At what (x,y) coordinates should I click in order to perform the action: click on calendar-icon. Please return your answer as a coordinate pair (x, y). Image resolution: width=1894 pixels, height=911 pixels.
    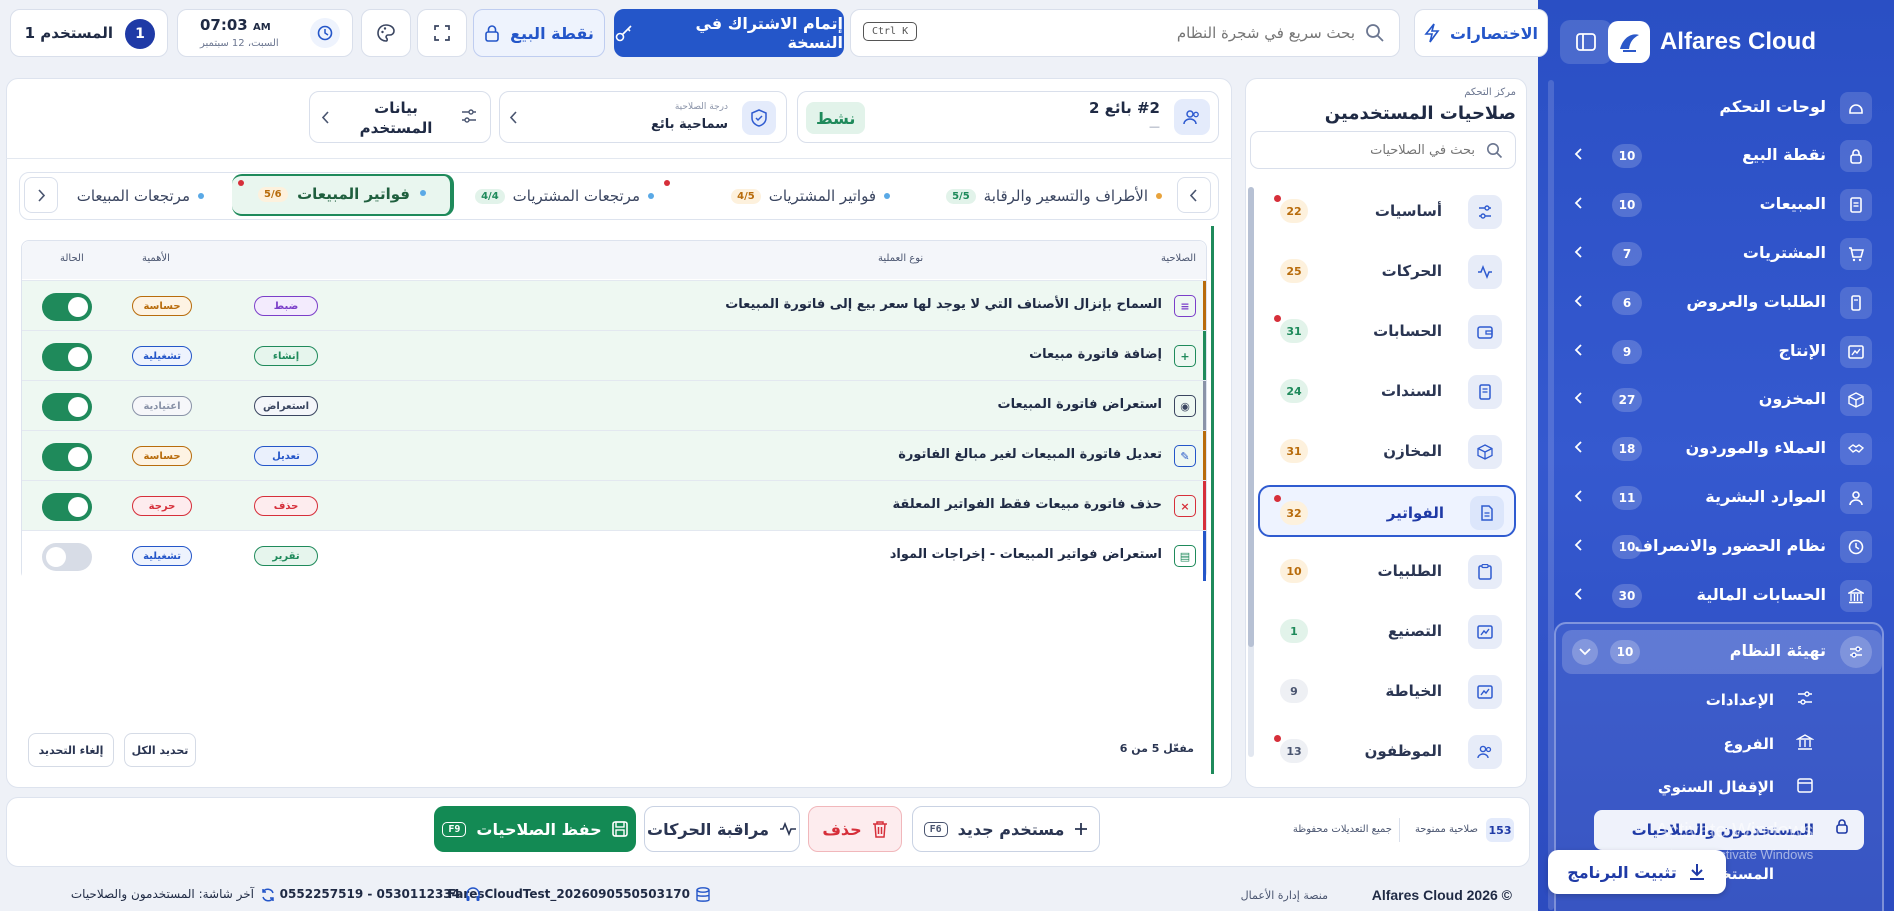
    Looking at the image, I should click on (1805, 785).